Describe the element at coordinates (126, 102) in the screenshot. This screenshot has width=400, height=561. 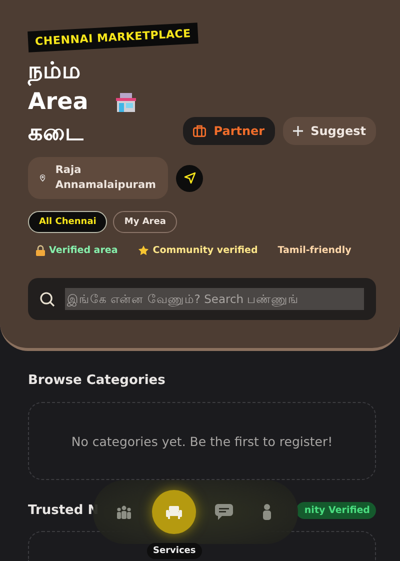
I see `shop-icon` at that location.